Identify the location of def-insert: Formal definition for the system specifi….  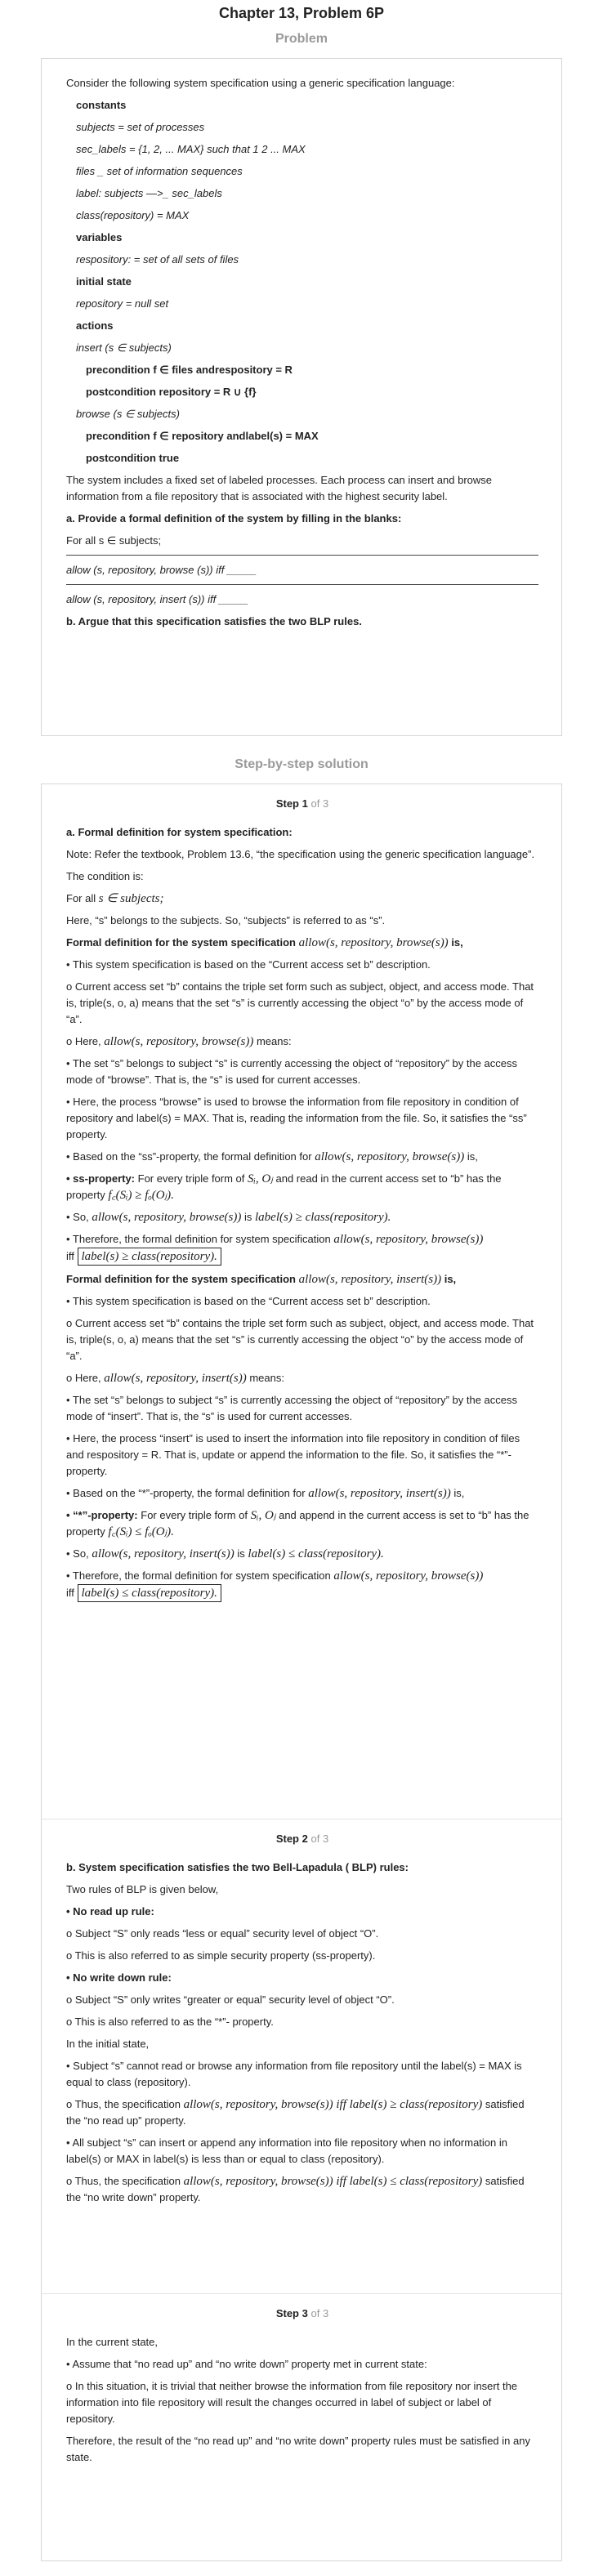
(261, 1280).